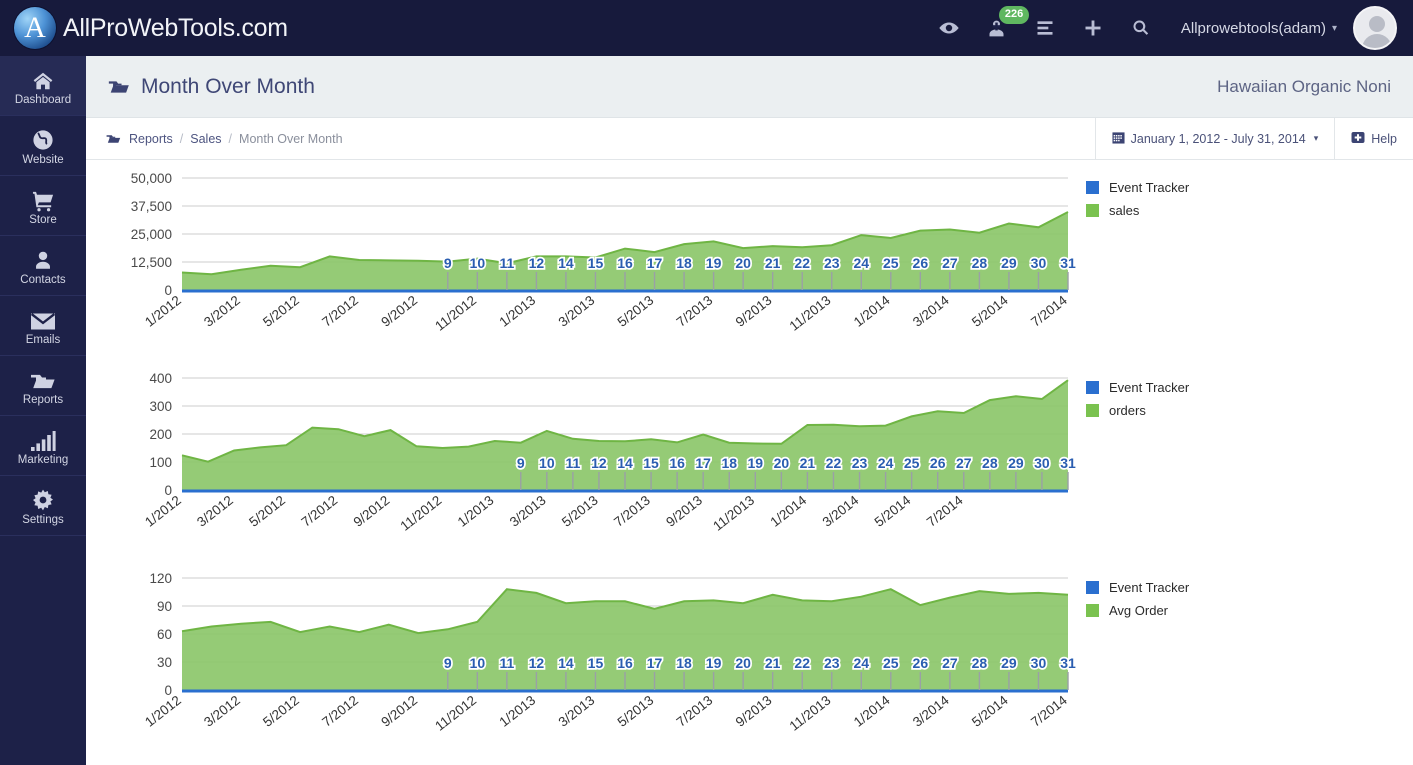  Describe the element at coordinates (1375, 28) in the screenshot. I see `avatar` at that location.